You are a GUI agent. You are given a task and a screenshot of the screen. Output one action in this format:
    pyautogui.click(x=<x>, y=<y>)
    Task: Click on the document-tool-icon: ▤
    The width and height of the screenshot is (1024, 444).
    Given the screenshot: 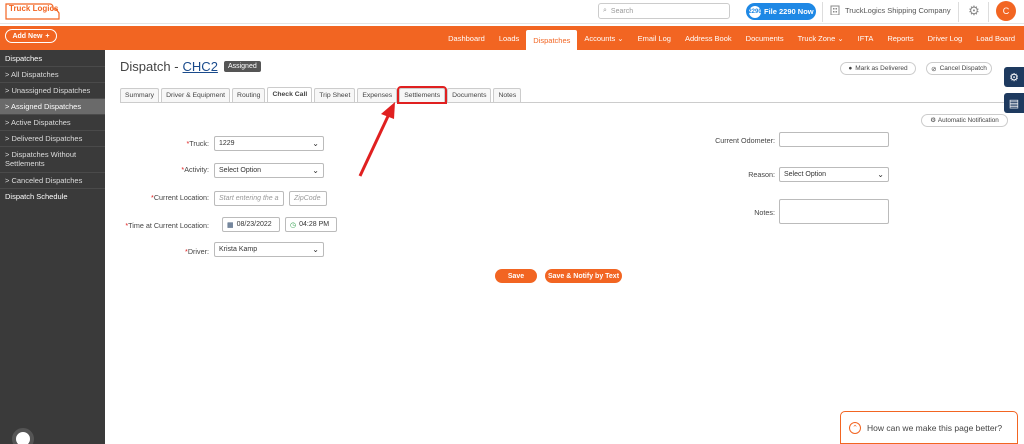 What is the action you would take?
    pyautogui.click(x=1014, y=103)
    